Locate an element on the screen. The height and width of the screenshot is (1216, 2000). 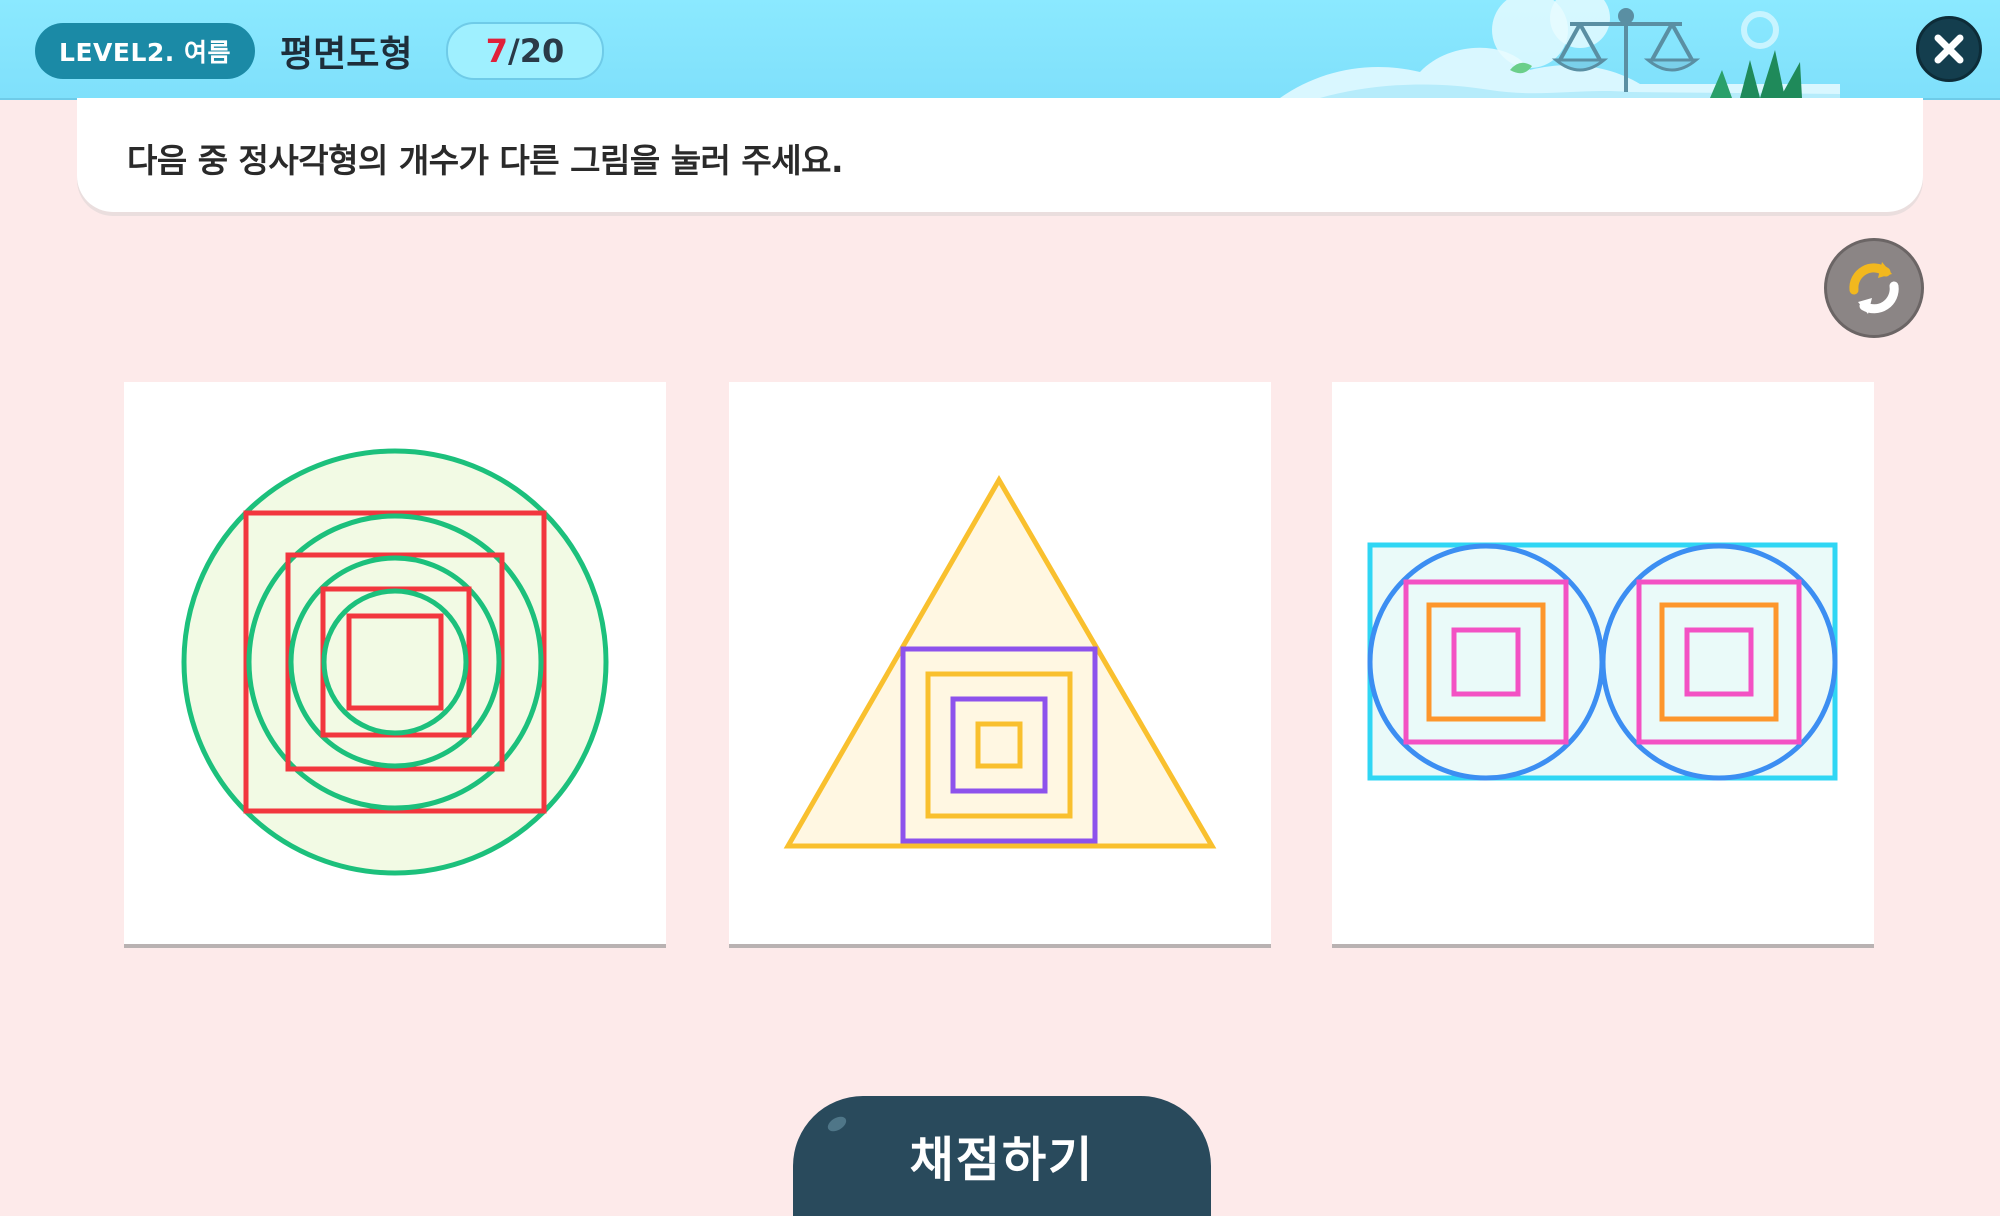
figure-triangle-squares is located at coordinates (1000, 662).